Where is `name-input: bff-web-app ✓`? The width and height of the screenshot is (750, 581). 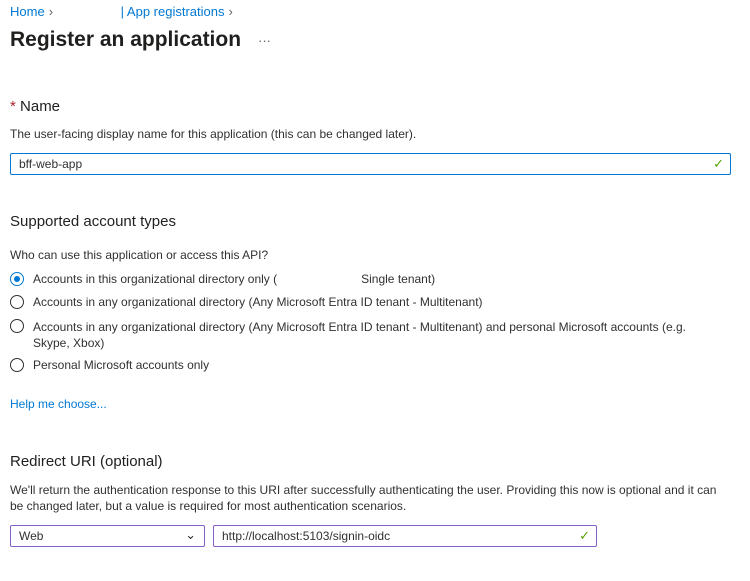 name-input: bff-web-app ✓ is located at coordinates (370, 164).